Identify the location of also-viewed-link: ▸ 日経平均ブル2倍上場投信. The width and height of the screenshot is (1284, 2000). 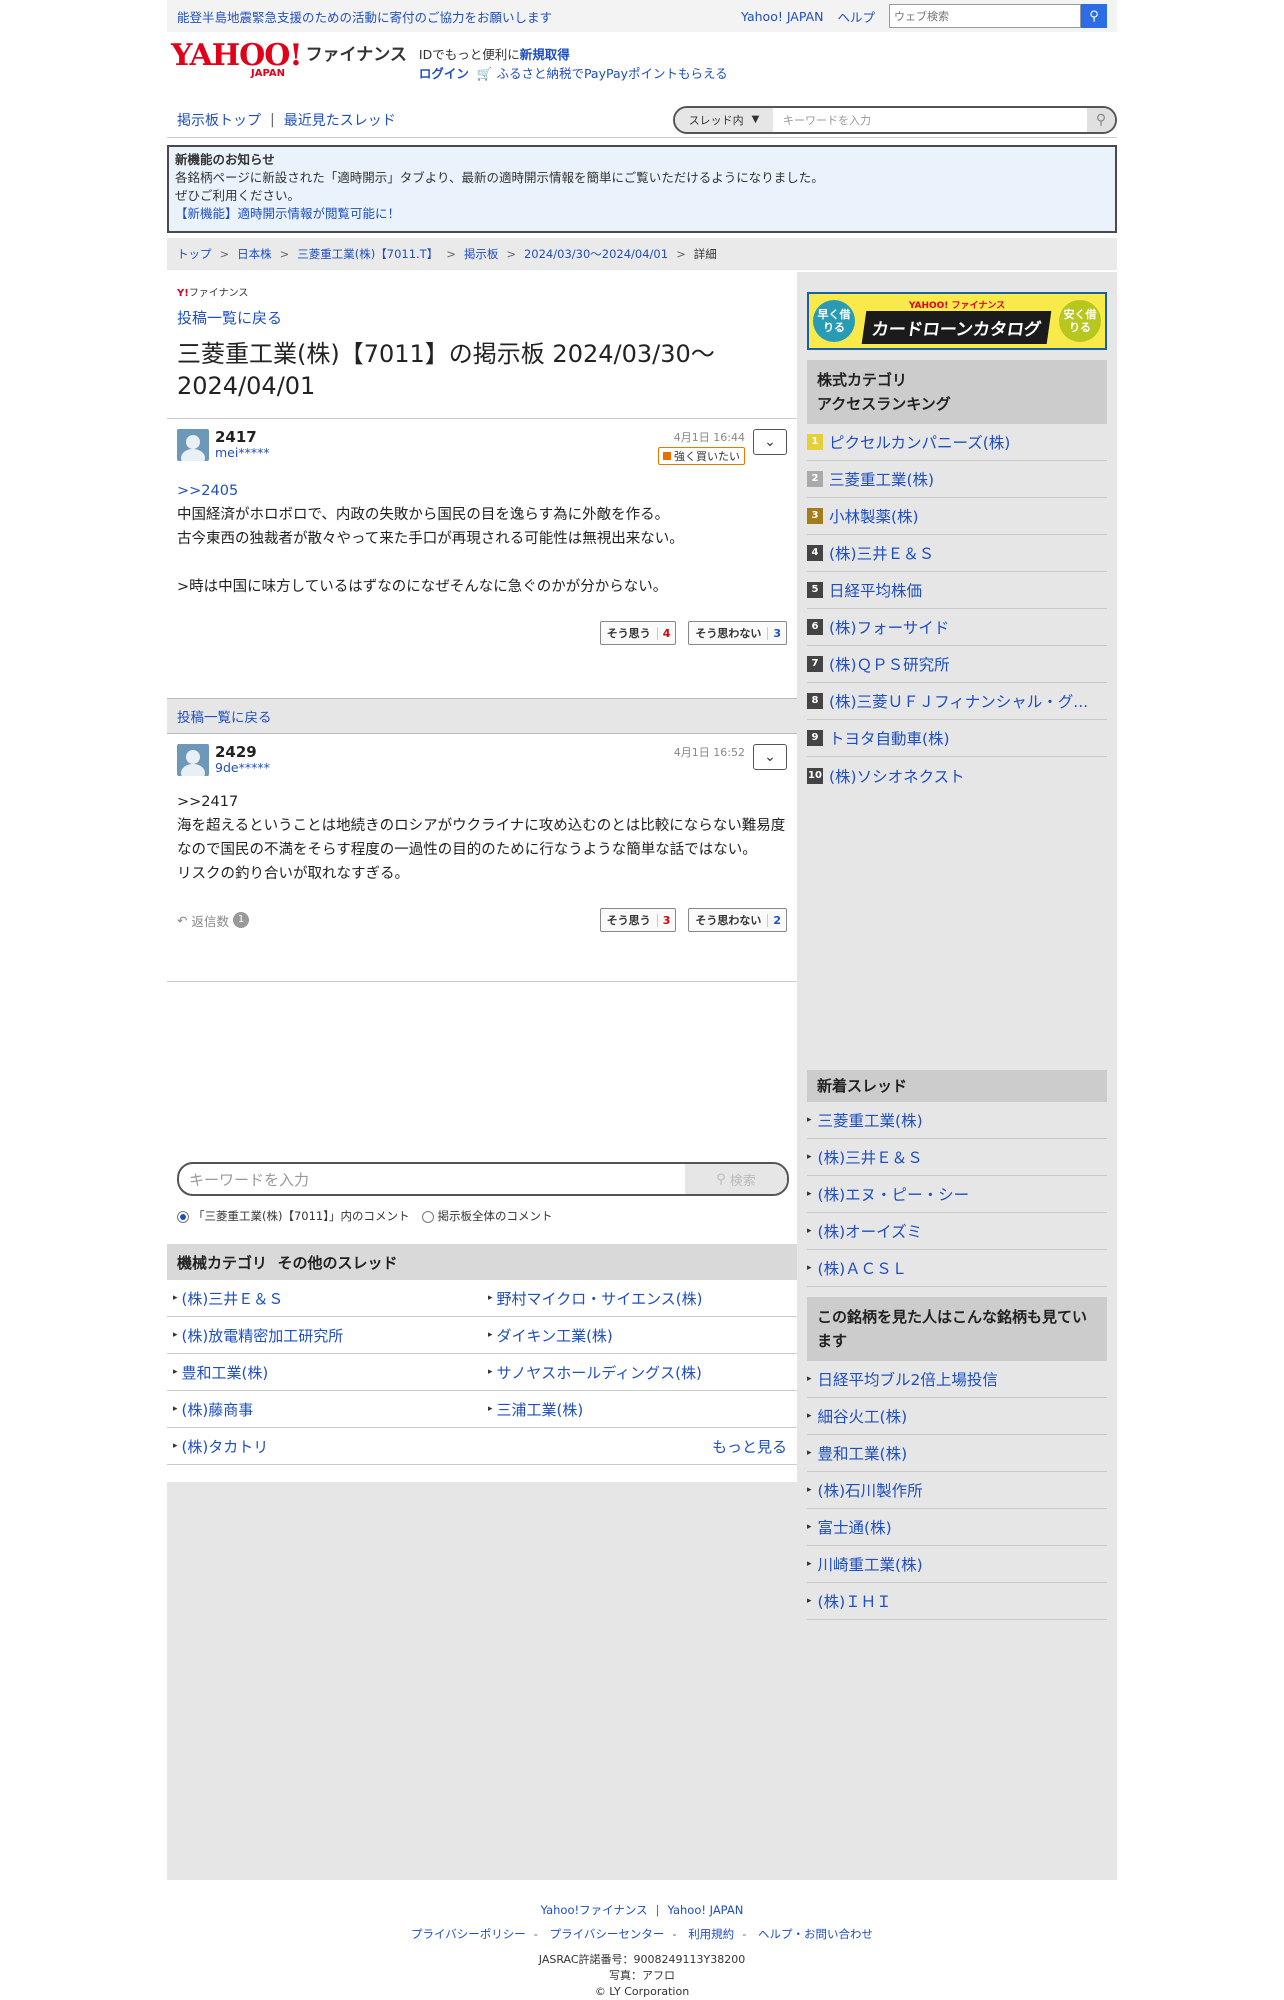
(957, 1379).